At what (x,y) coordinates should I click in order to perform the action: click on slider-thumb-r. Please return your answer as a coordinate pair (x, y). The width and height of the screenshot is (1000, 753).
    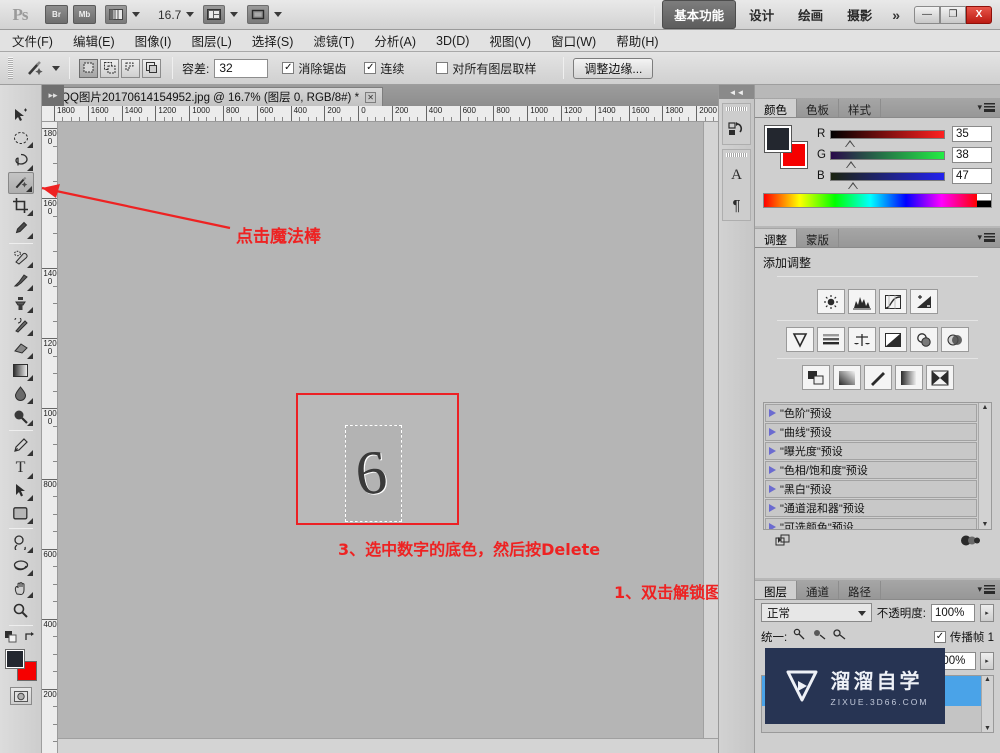
    Looking at the image, I should click on (849, 143).